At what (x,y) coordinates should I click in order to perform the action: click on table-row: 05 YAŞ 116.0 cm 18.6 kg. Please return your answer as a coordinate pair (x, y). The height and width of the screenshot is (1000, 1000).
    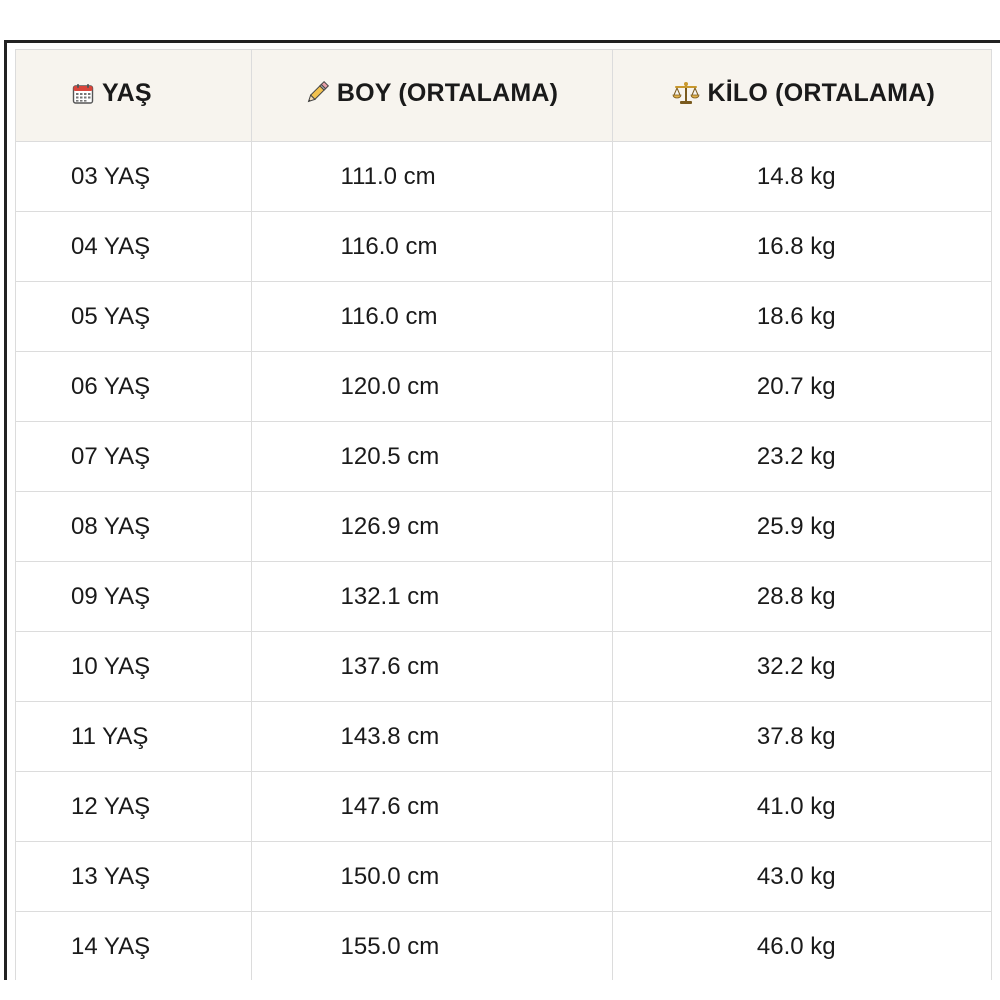
    Looking at the image, I should click on (503, 316).